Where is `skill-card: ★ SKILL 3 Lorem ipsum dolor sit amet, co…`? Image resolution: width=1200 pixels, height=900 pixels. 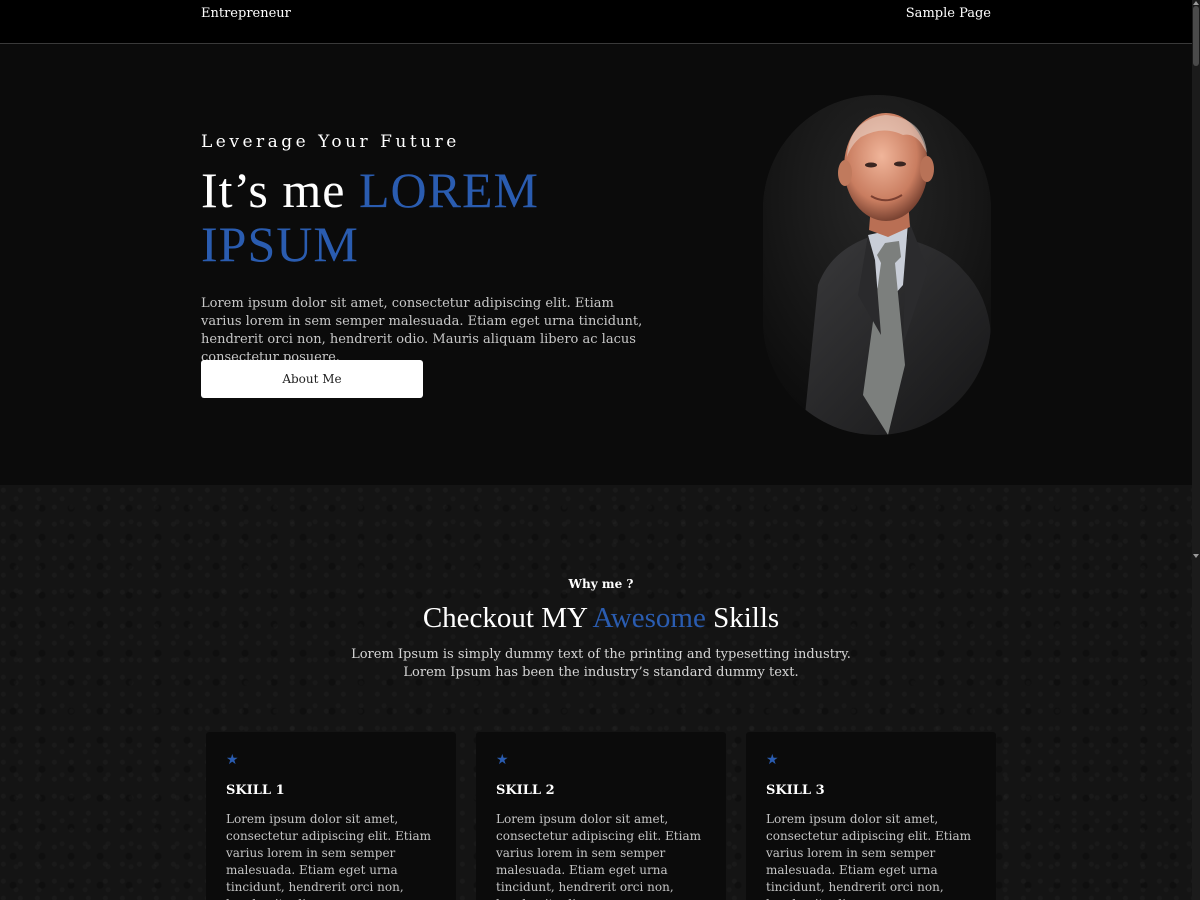 skill-card: ★ SKILL 3 Lorem ipsum dolor sit amet, co… is located at coordinates (871, 816).